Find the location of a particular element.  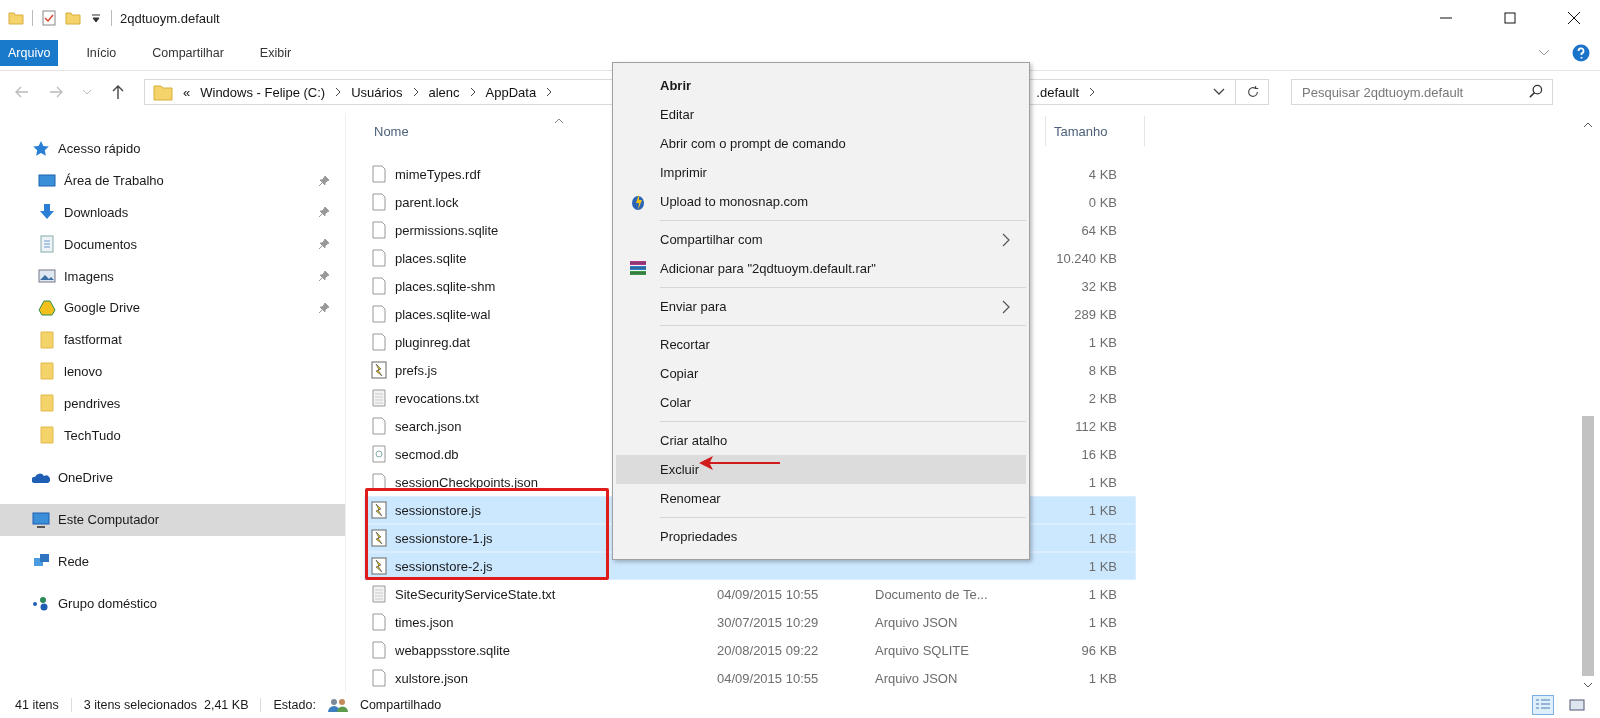

nav-label: TechTudo is located at coordinates (92, 435).